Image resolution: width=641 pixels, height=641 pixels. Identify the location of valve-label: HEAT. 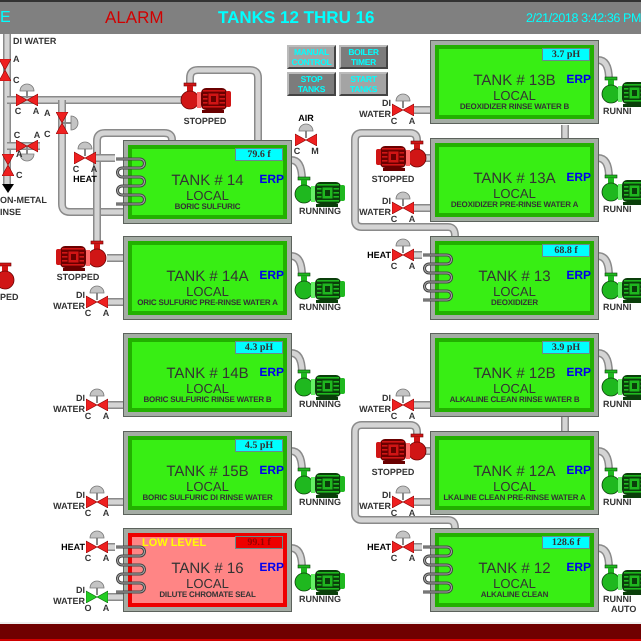
(73, 547).